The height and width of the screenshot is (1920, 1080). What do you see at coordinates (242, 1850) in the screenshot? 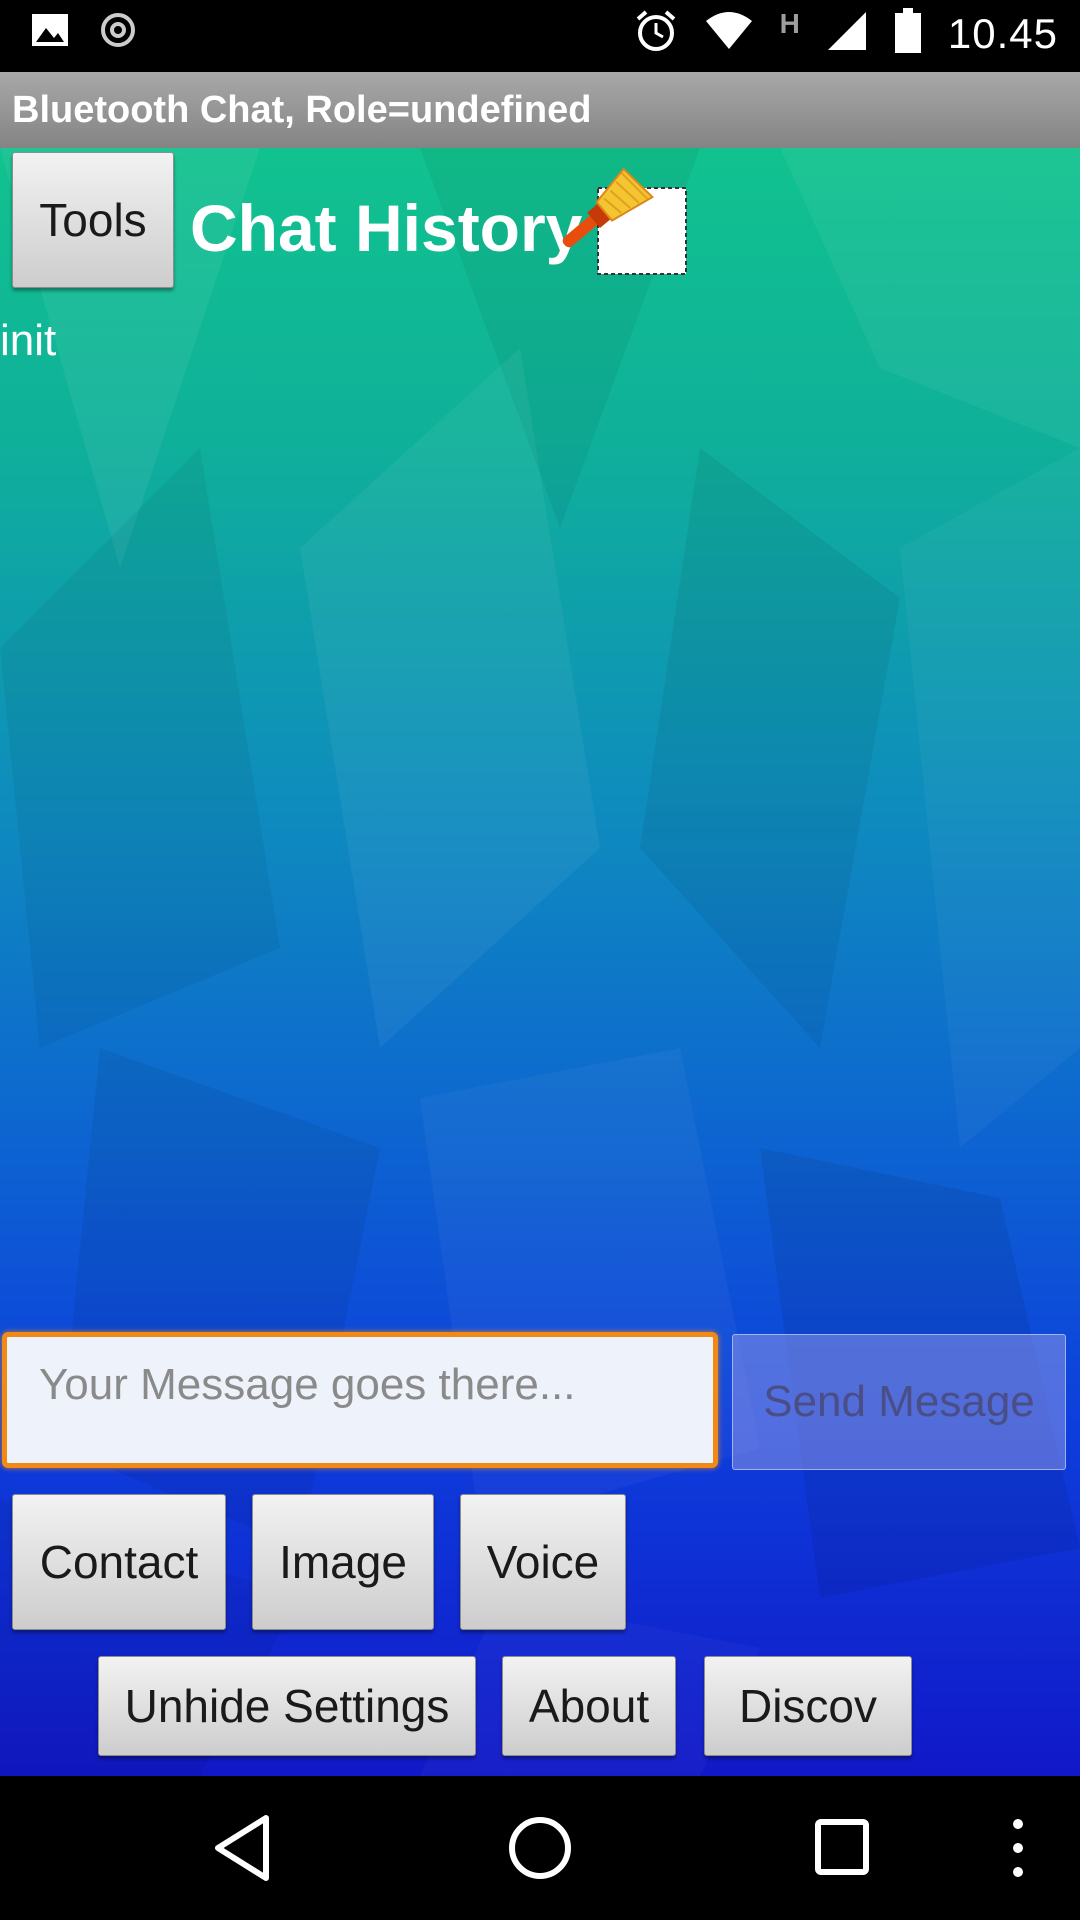
I see `back-icon` at bounding box center [242, 1850].